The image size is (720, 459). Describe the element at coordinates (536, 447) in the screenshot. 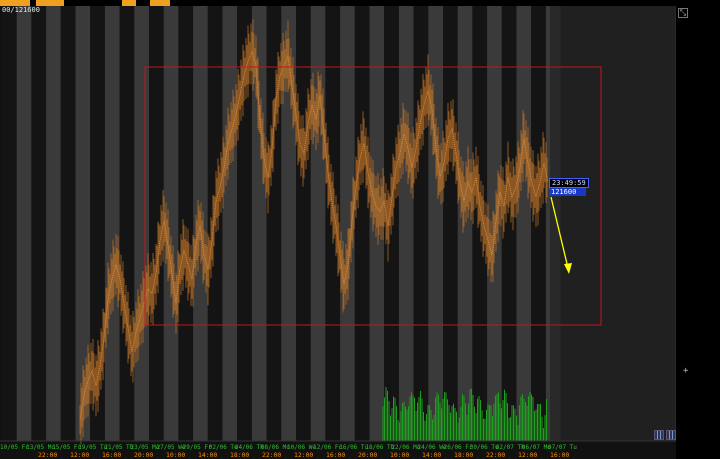

I see `date-label: 06/07 Mo` at that location.